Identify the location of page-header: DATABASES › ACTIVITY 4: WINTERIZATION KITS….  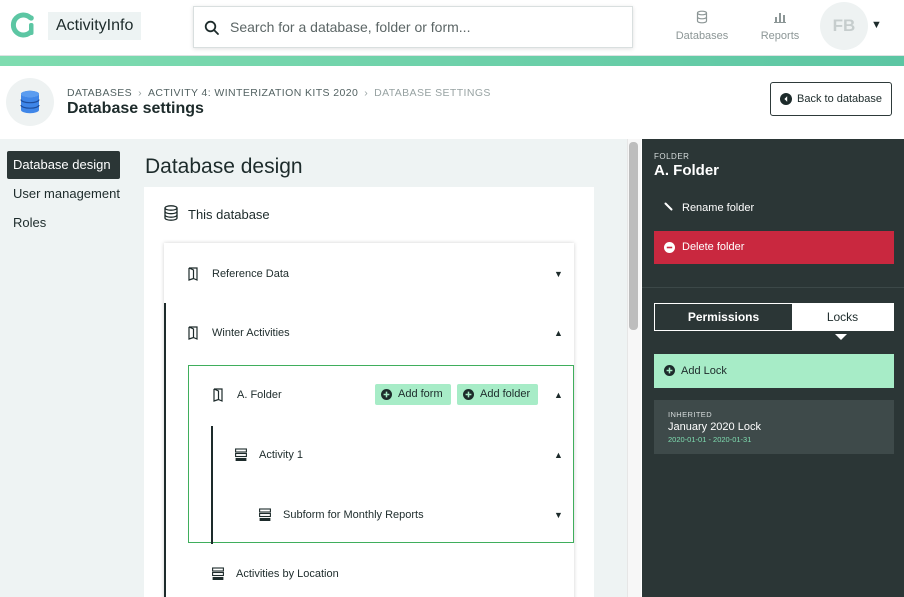
(452, 102).